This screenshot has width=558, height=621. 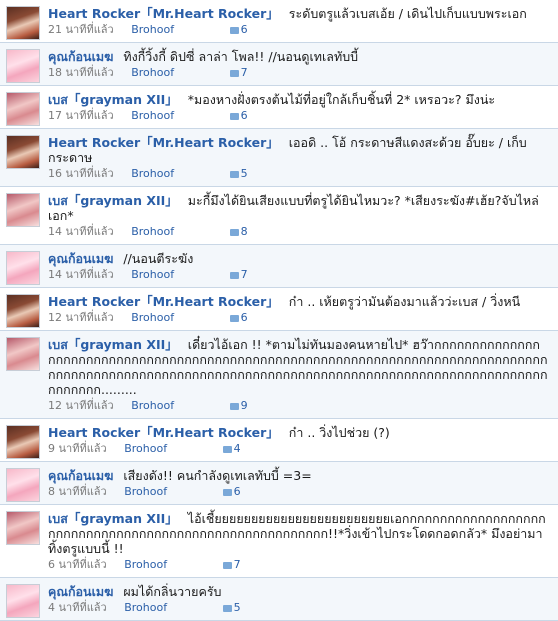 I want to click on comment-count-button: 8, so click(x=238, y=231).